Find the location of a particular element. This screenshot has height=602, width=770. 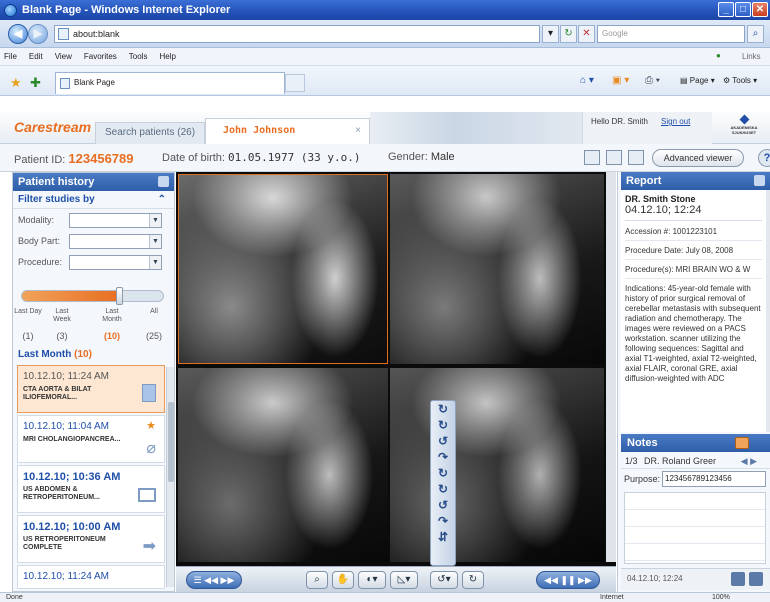

filter-bodypart-select: ▼ is located at coordinates (115, 241).